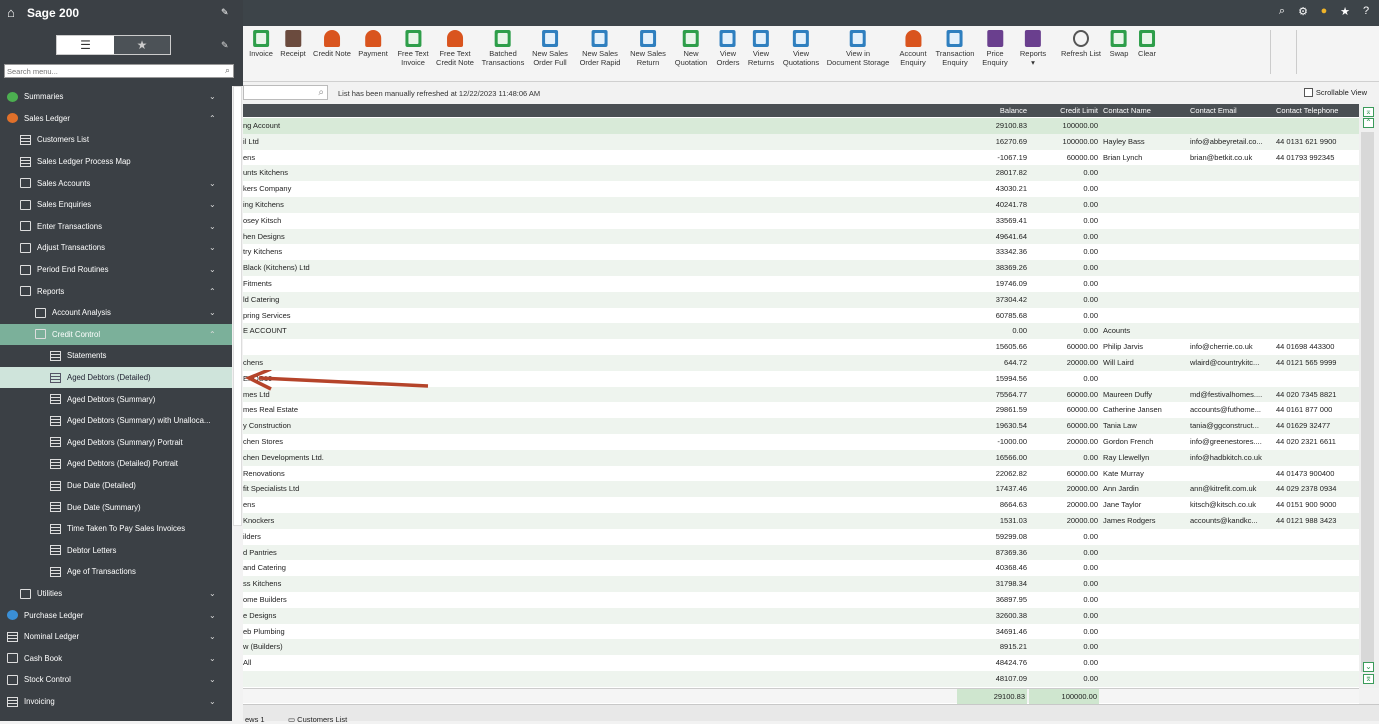  Describe the element at coordinates (1065, 110) in the screenshot. I see `col-credit-limit: Credit Limit` at that location.